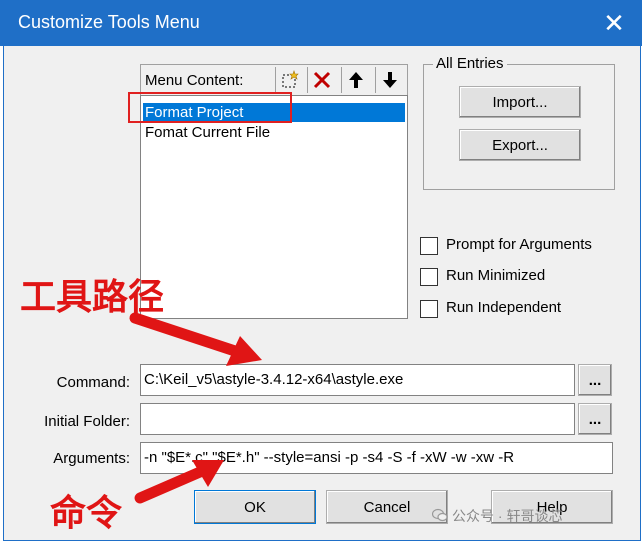 The height and width of the screenshot is (542, 642). I want to click on arrow-to-arguments, so click(170, 485).